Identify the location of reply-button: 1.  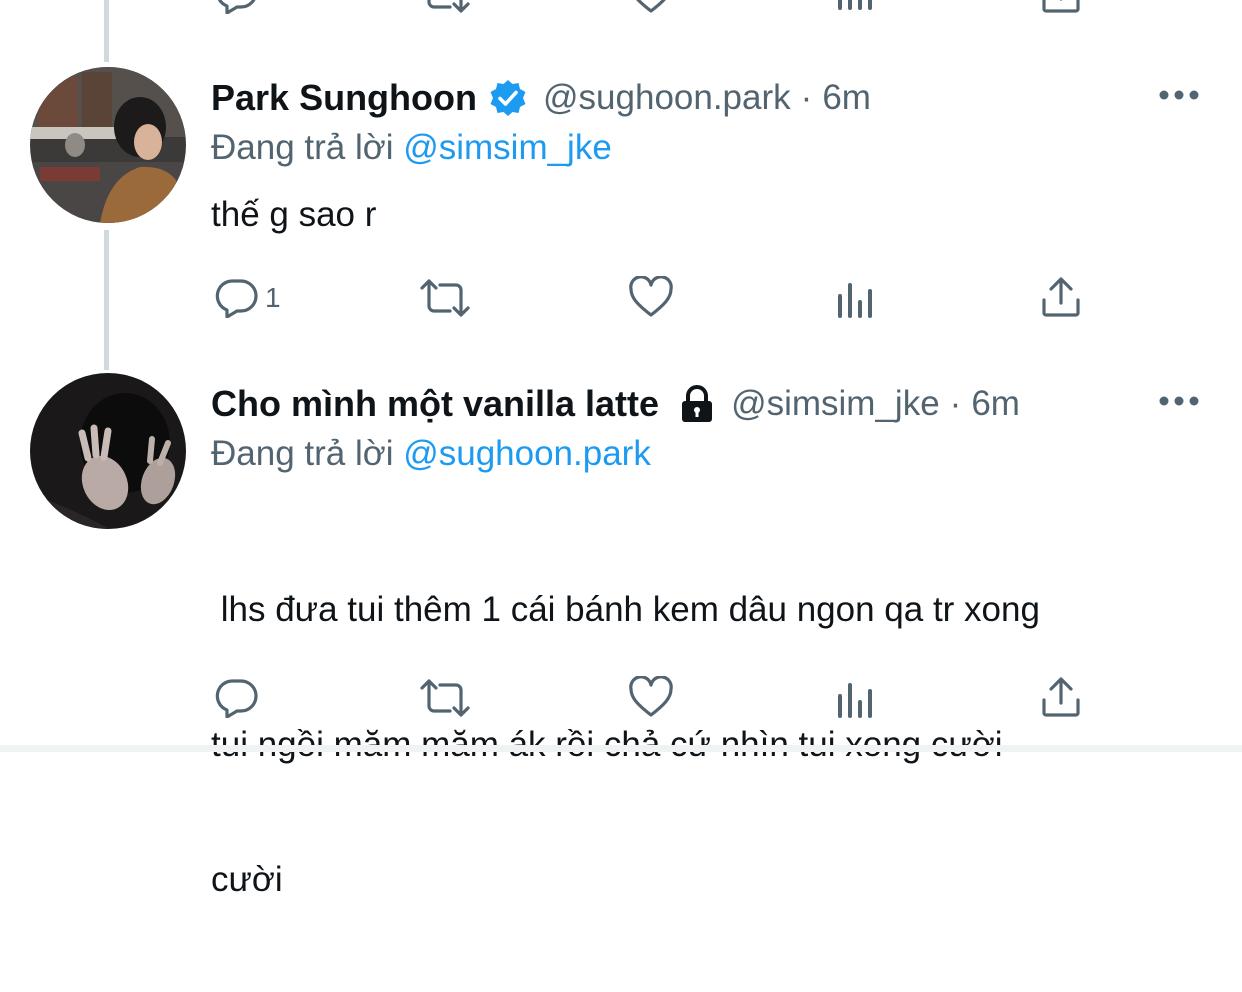
(248, 298).